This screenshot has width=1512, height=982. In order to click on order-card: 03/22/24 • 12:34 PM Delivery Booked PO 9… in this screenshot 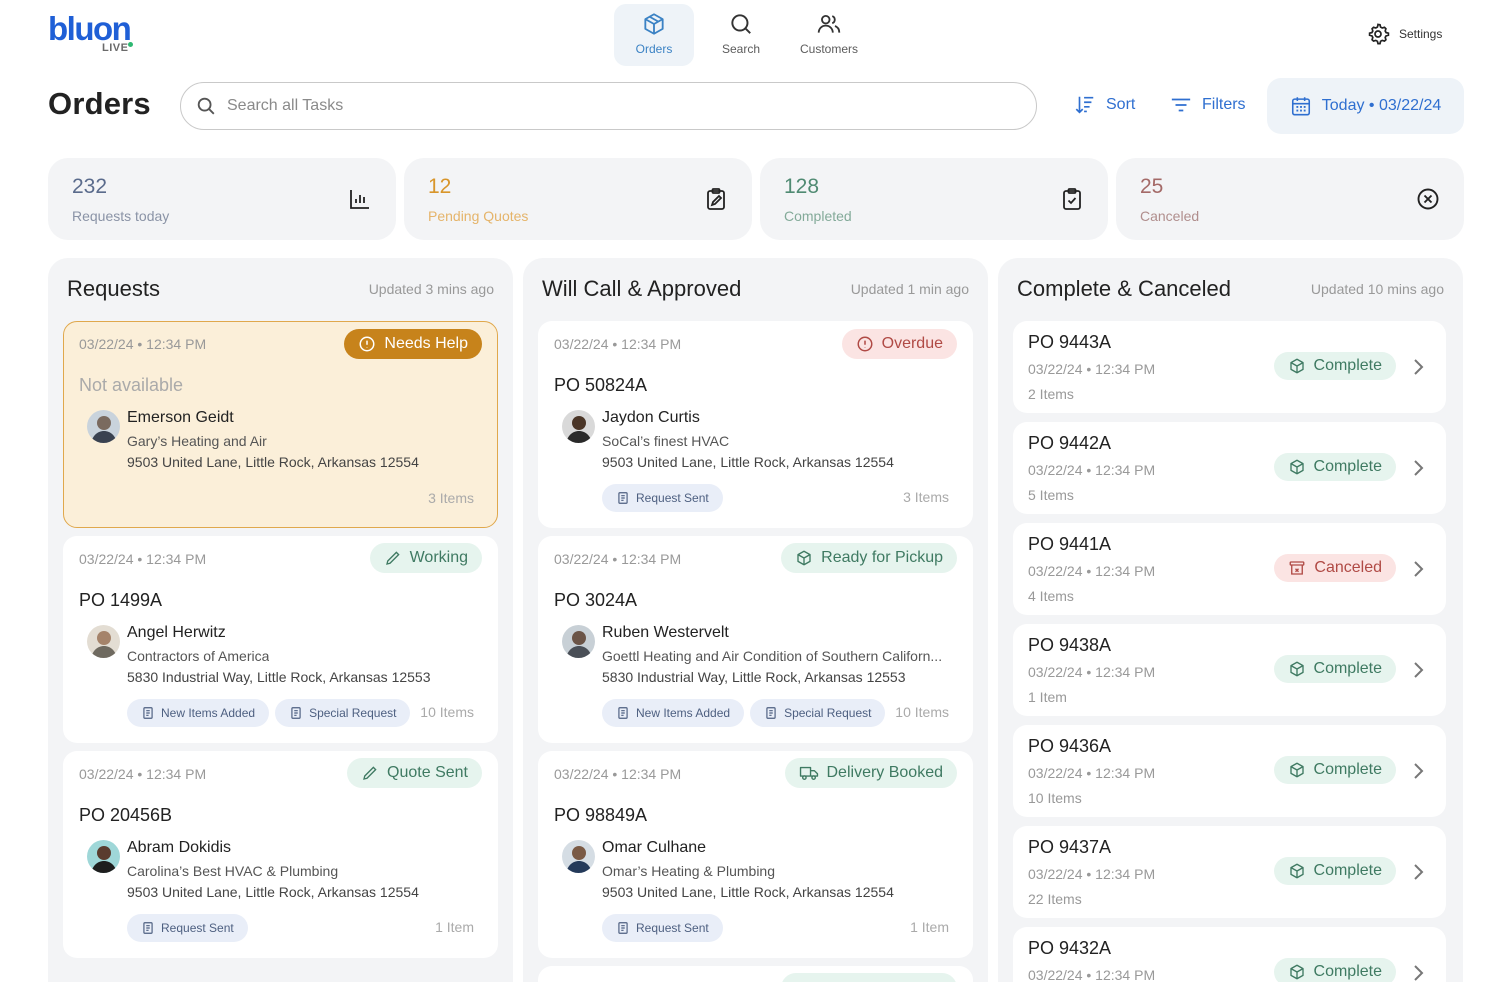, I will do `click(755, 854)`.